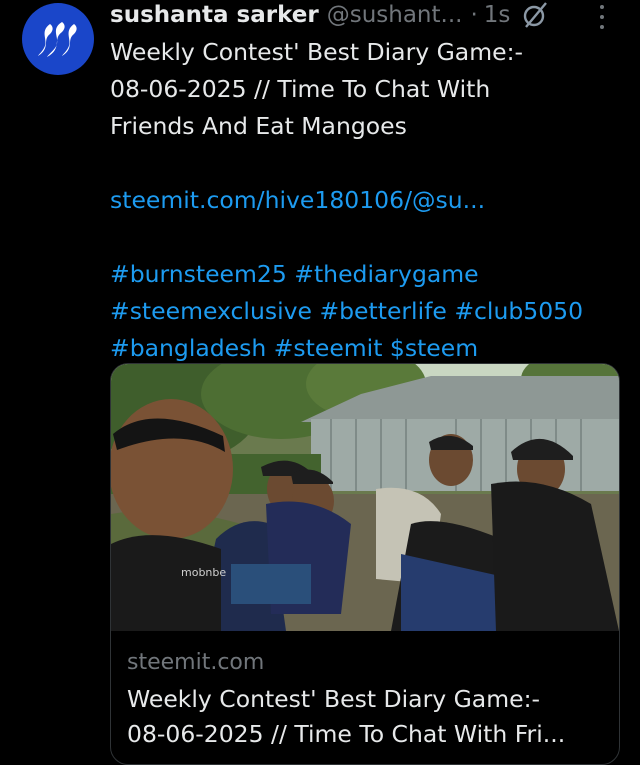 The width and height of the screenshot is (640, 765). I want to click on steem-logo-icon, so click(57, 39).